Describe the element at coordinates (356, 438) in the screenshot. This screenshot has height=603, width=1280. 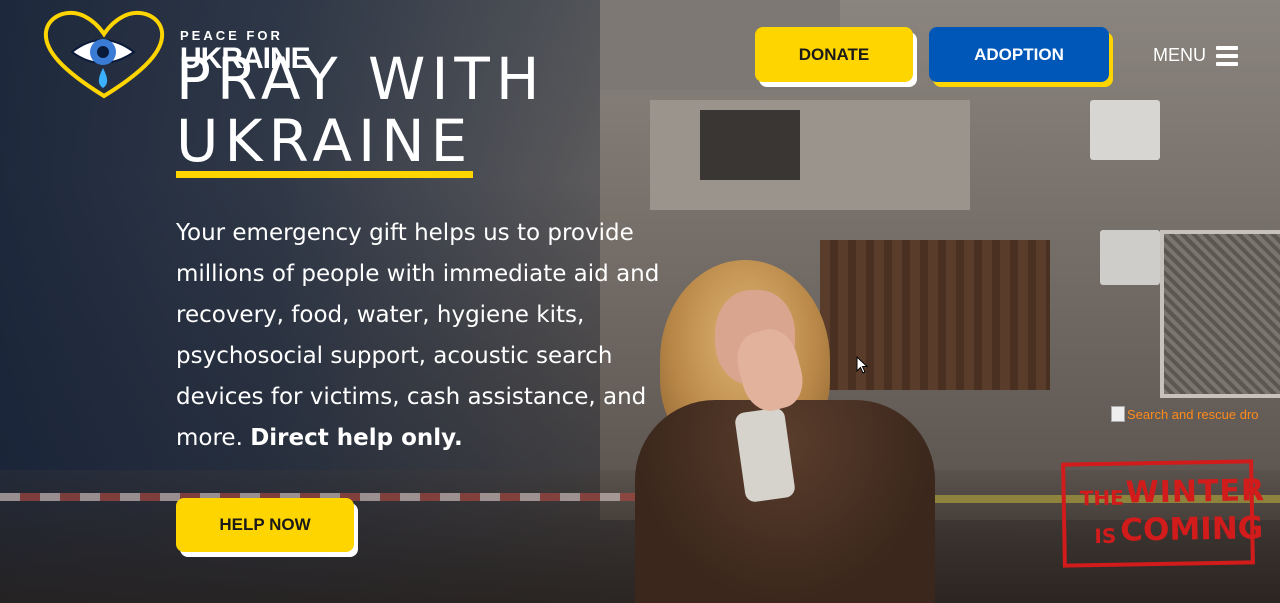
I see `hero-description-bold: Direct help only.` at that location.